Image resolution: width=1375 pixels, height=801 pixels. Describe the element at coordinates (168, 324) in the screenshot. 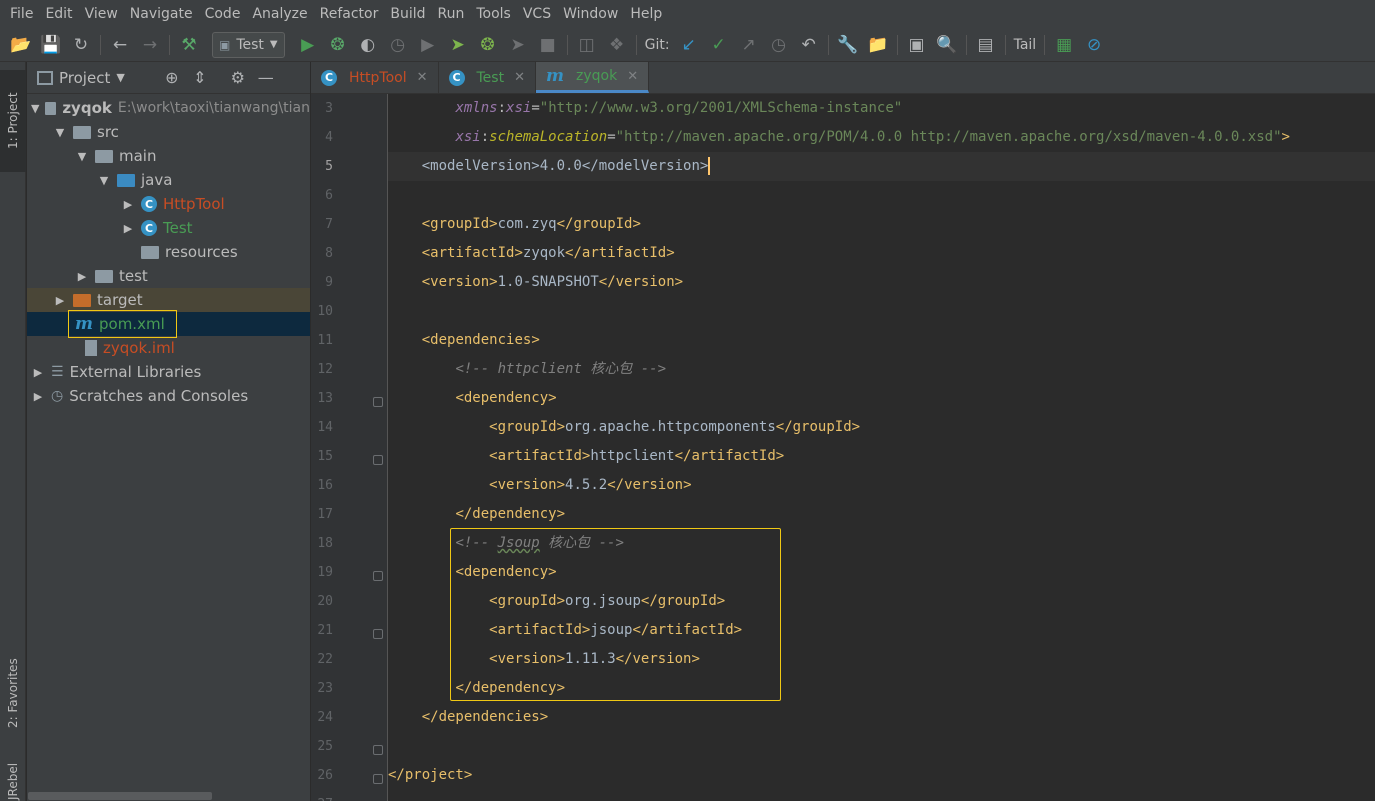

I see `tree-node-pom: m pom.xml` at that location.